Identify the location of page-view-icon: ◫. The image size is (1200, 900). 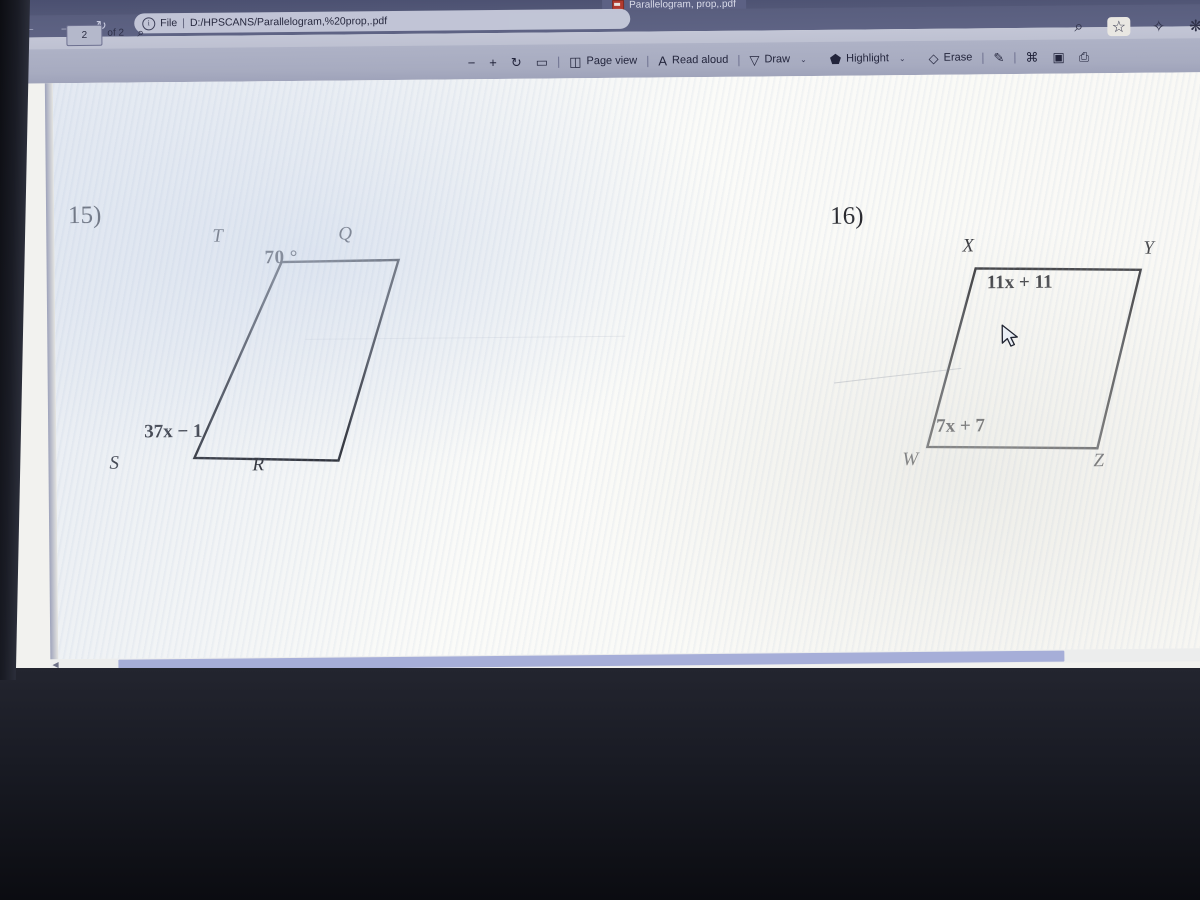
(575, 61).